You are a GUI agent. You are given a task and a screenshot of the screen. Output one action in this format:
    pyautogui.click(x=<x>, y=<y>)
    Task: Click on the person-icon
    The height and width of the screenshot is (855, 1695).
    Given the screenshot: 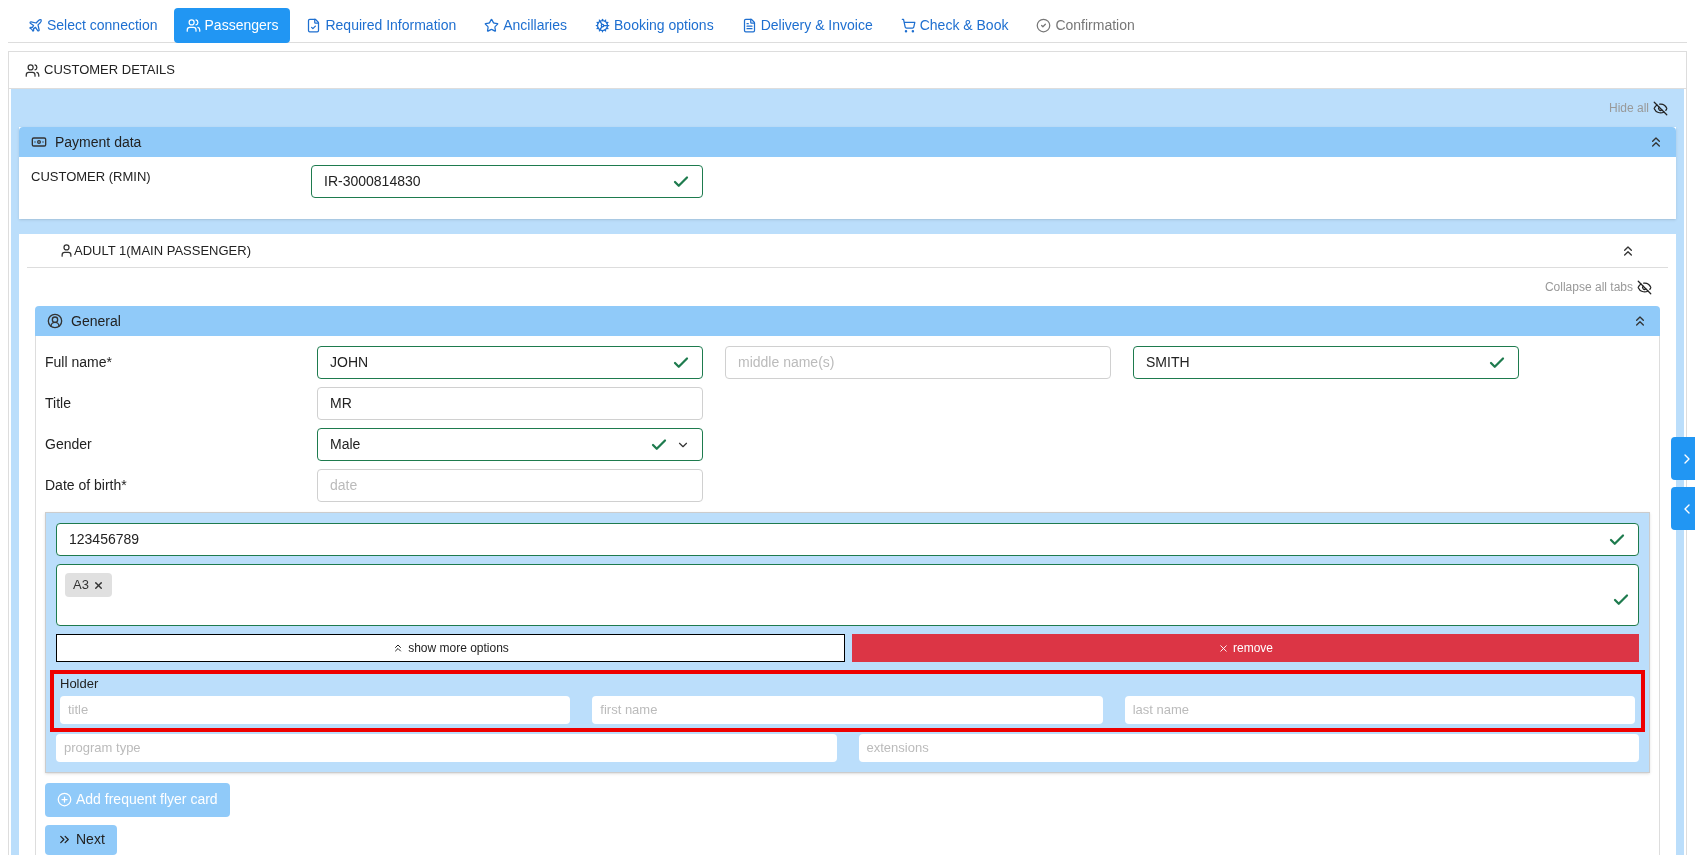 What is the action you would take?
    pyautogui.click(x=66, y=250)
    